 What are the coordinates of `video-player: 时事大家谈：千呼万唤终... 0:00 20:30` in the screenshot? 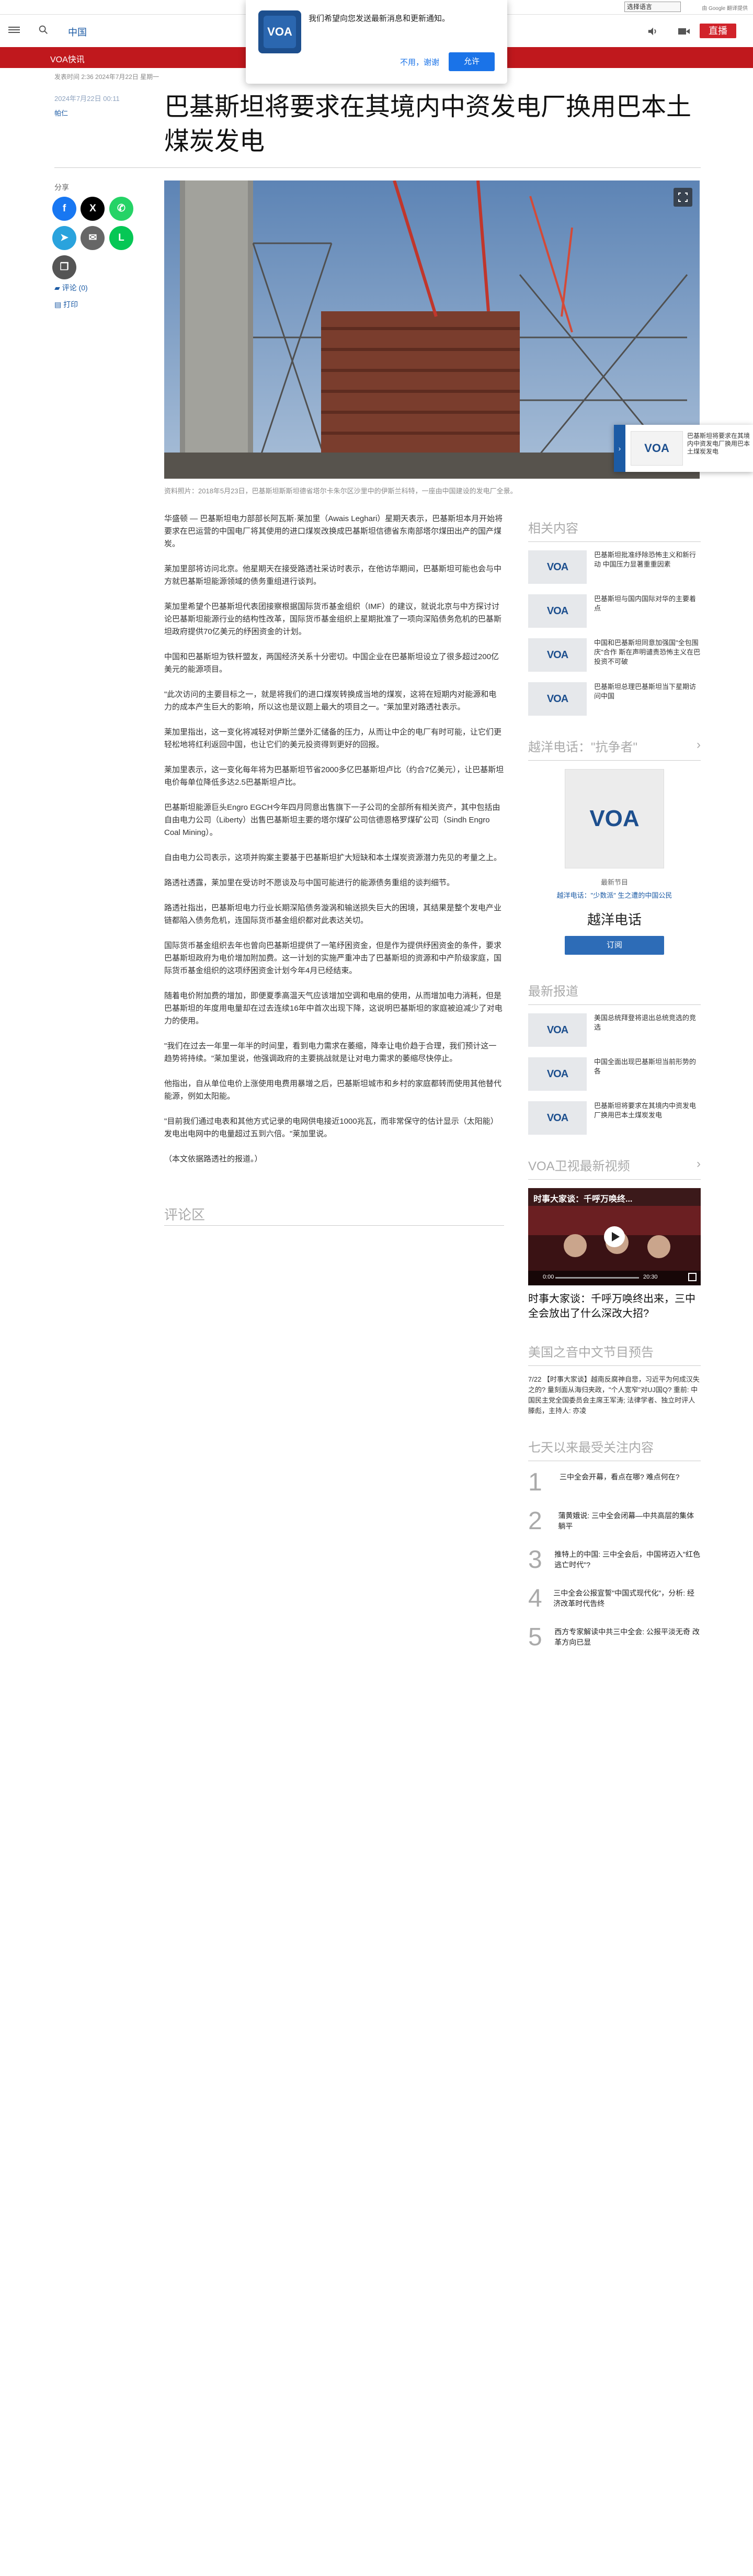 It's located at (614, 1236).